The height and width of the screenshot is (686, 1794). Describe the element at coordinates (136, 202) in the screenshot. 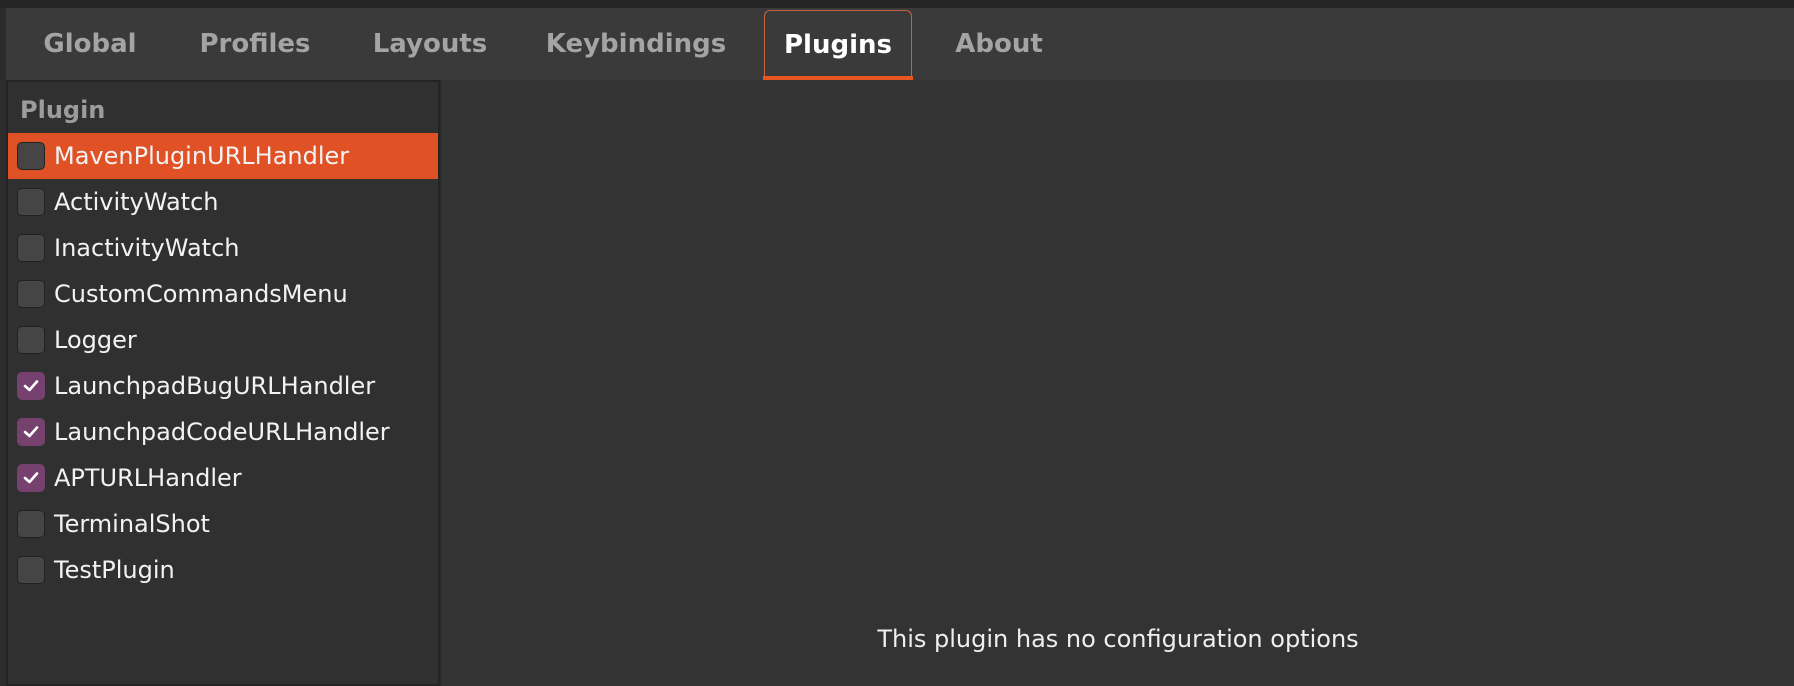

I see `plugin-name: ActivityWatch` at that location.